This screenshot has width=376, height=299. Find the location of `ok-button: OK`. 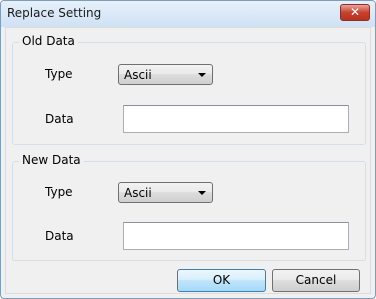

ok-button: OK is located at coordinates (221, 280).